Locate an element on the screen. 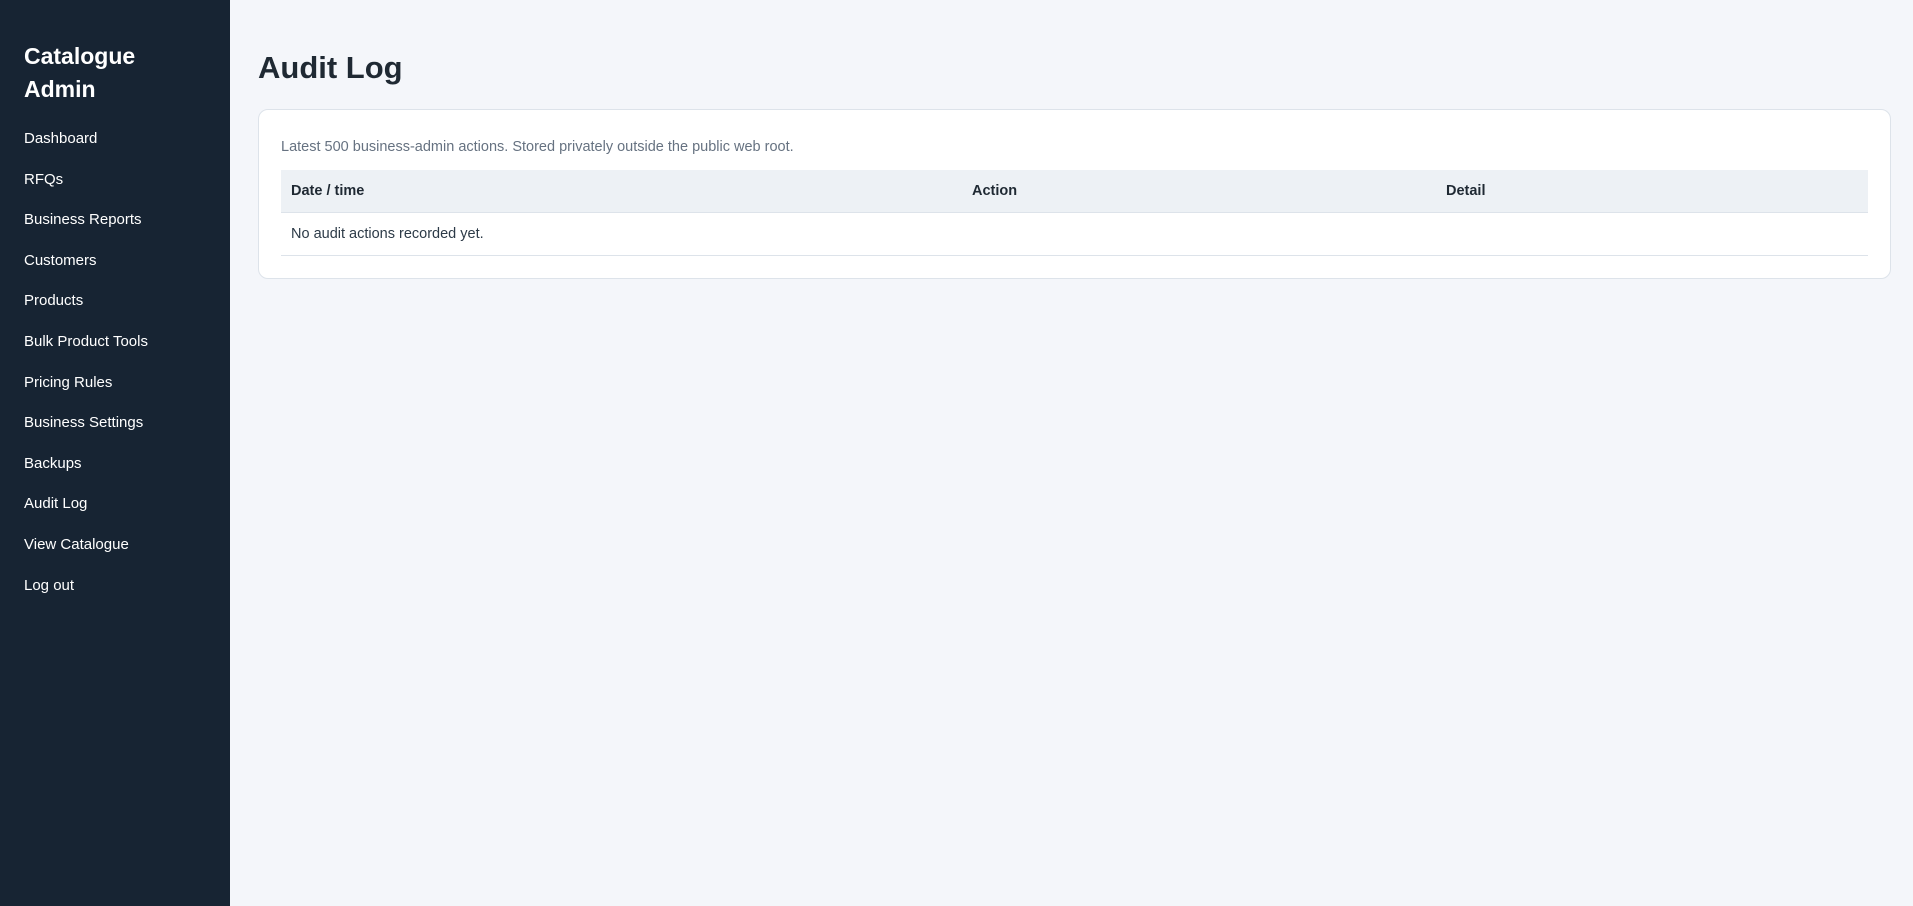 The image size is (1913, 906). table-body: No audit actions recorded yet. is located at coordinates (1074, 234).